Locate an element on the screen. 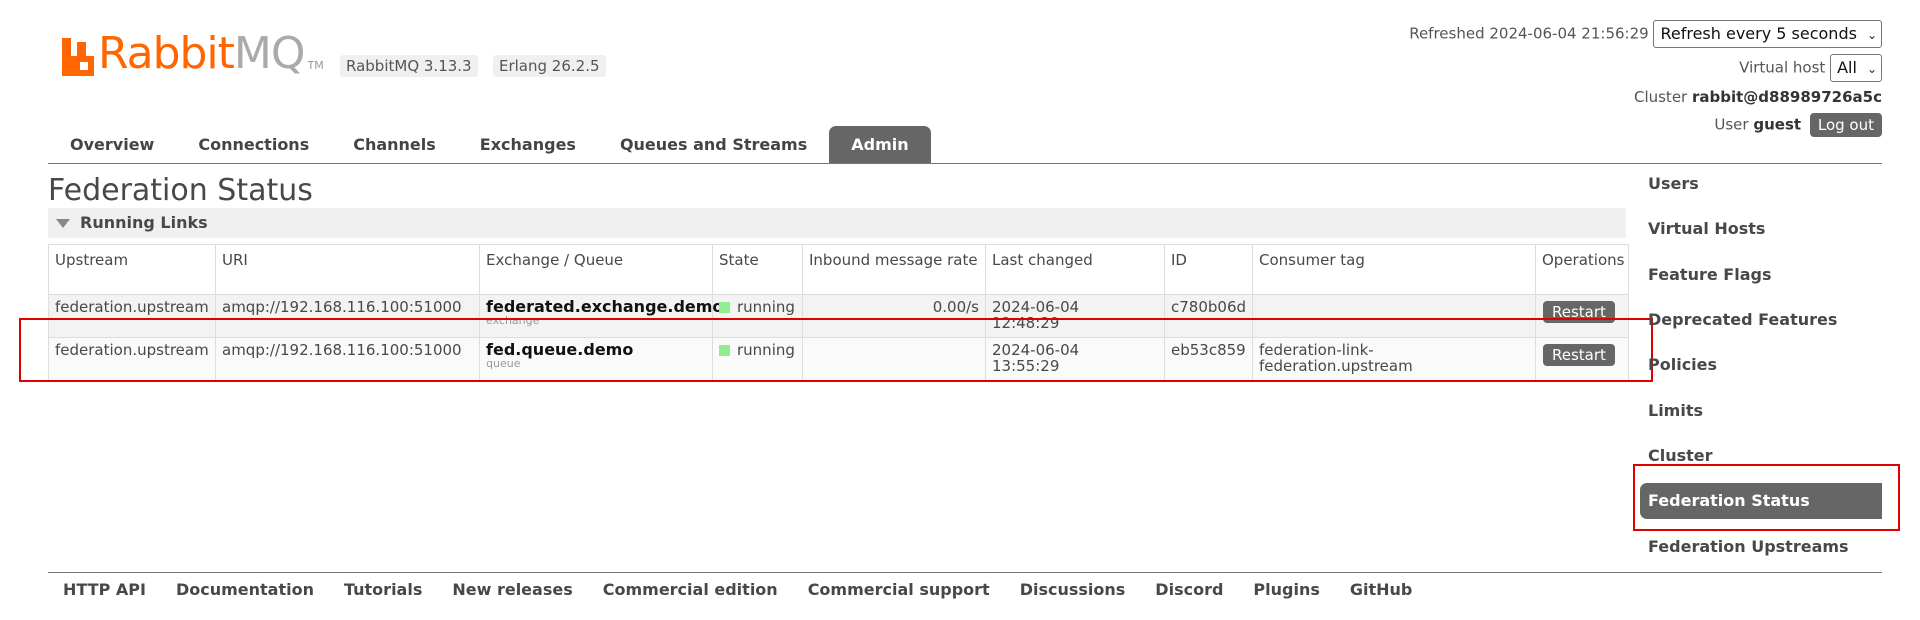 Image resolution: width=1920 pixels, height=620 pixels. exchange-queue-cell: federated.exchange.demo exchange is located at coordinates (601, 316).